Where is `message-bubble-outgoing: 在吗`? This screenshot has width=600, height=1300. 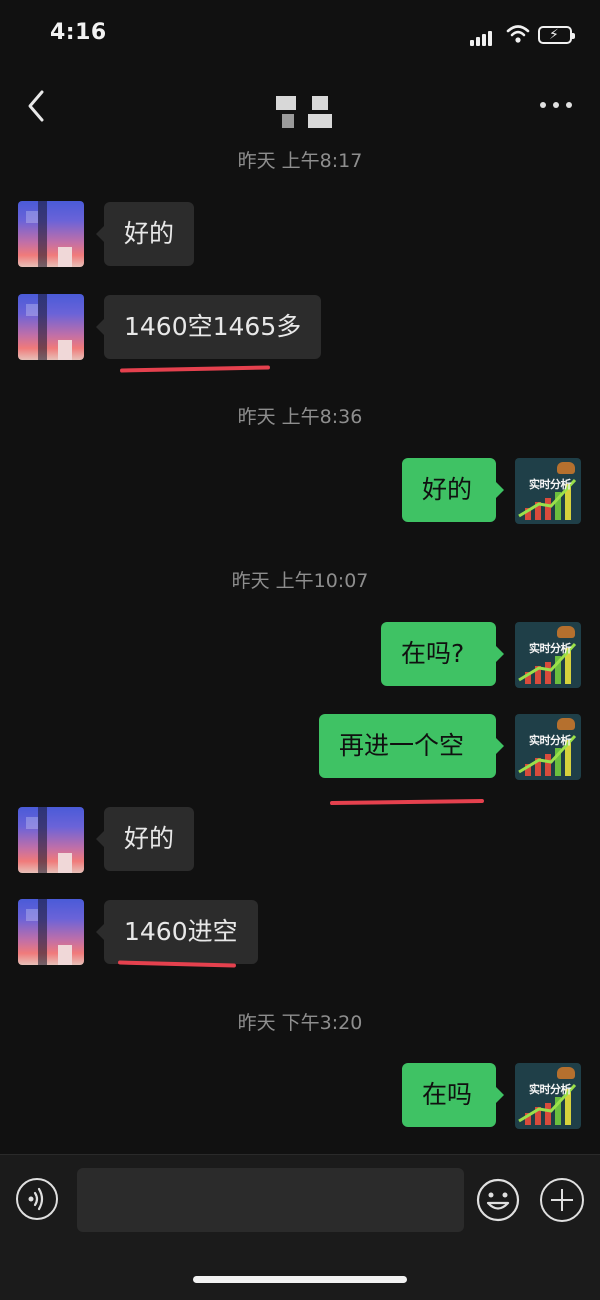 message-bubble-outgoing: 在吗 is located at coordinates (453, 1095).